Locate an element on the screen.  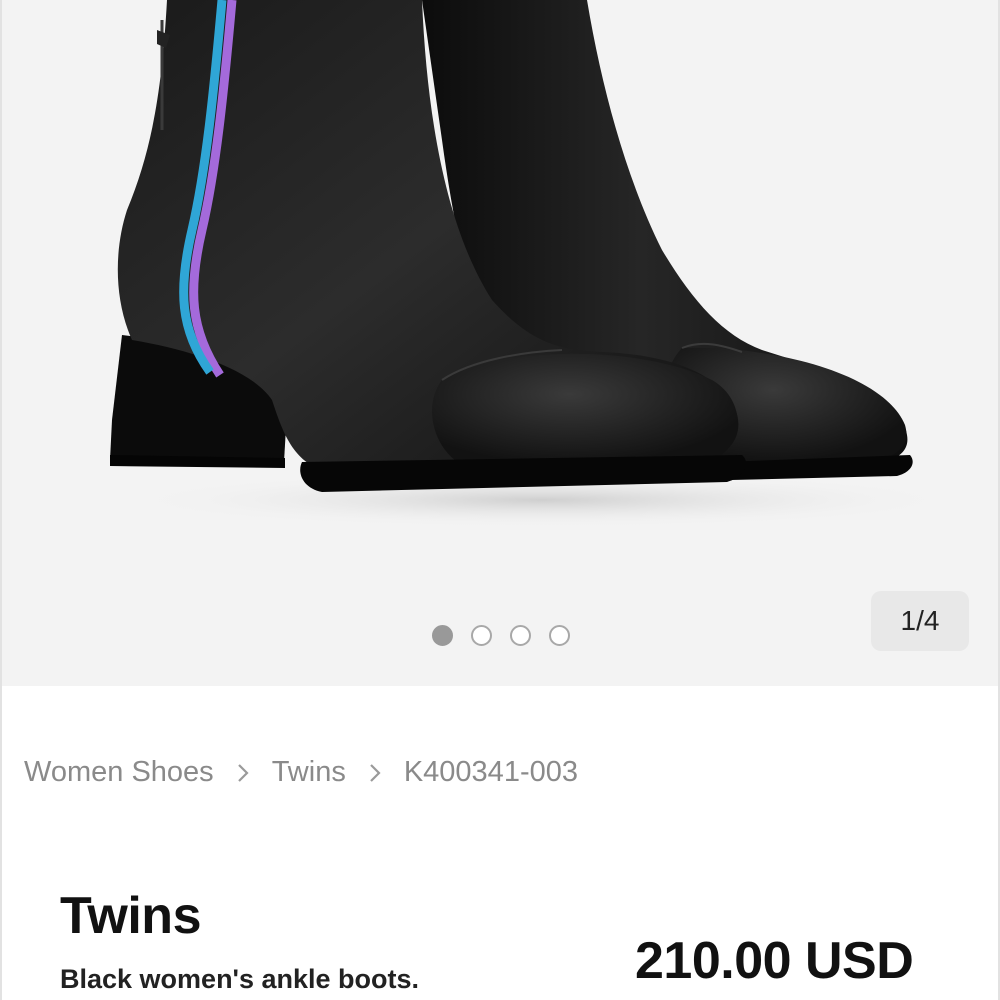
carousel-dots is located at coordinates (501, 635).